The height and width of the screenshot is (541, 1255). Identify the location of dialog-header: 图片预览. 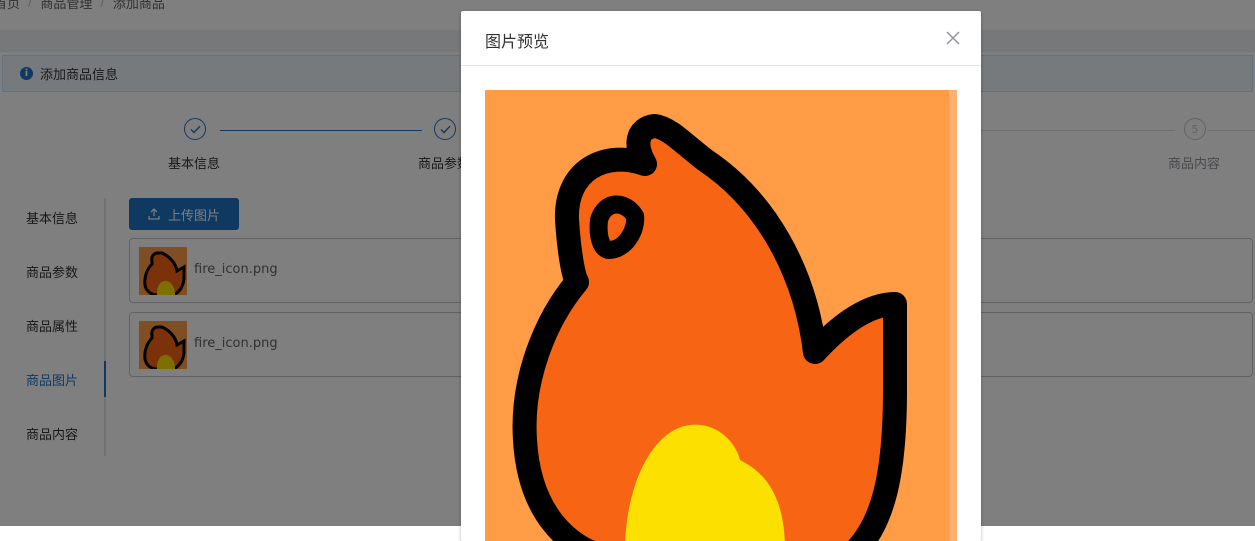
(721, 38).